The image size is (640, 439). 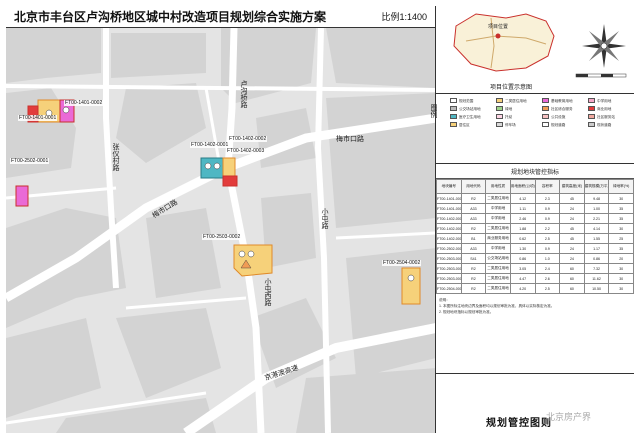 I want to click on legend-label: 社区服务站, so click(x=606, y=116).